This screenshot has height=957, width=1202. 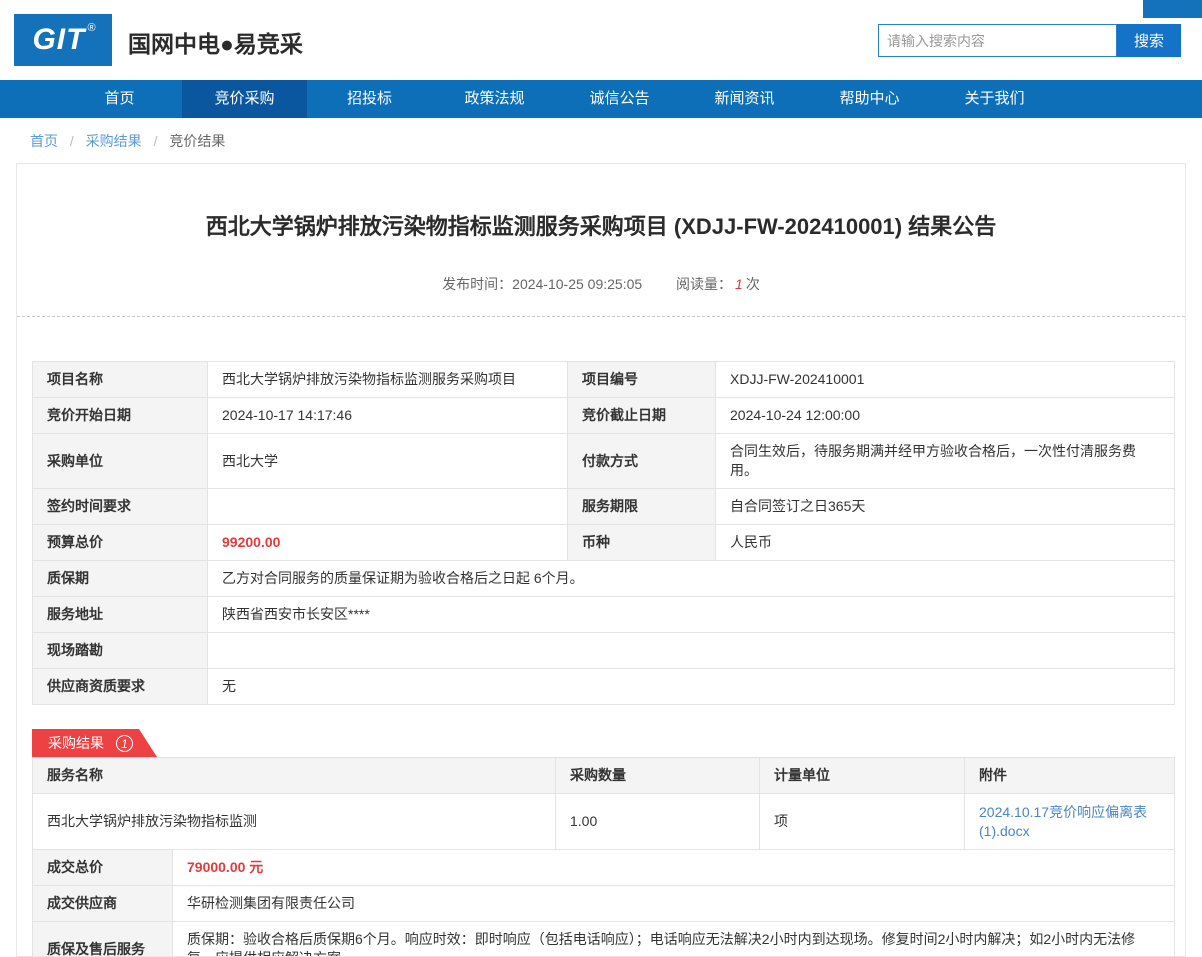 What do you see at coordinates (577, 284) in the screenshot?
I see `publish-time-value: 2024-10-25 09:25:05` at bounding box center [577, 284].